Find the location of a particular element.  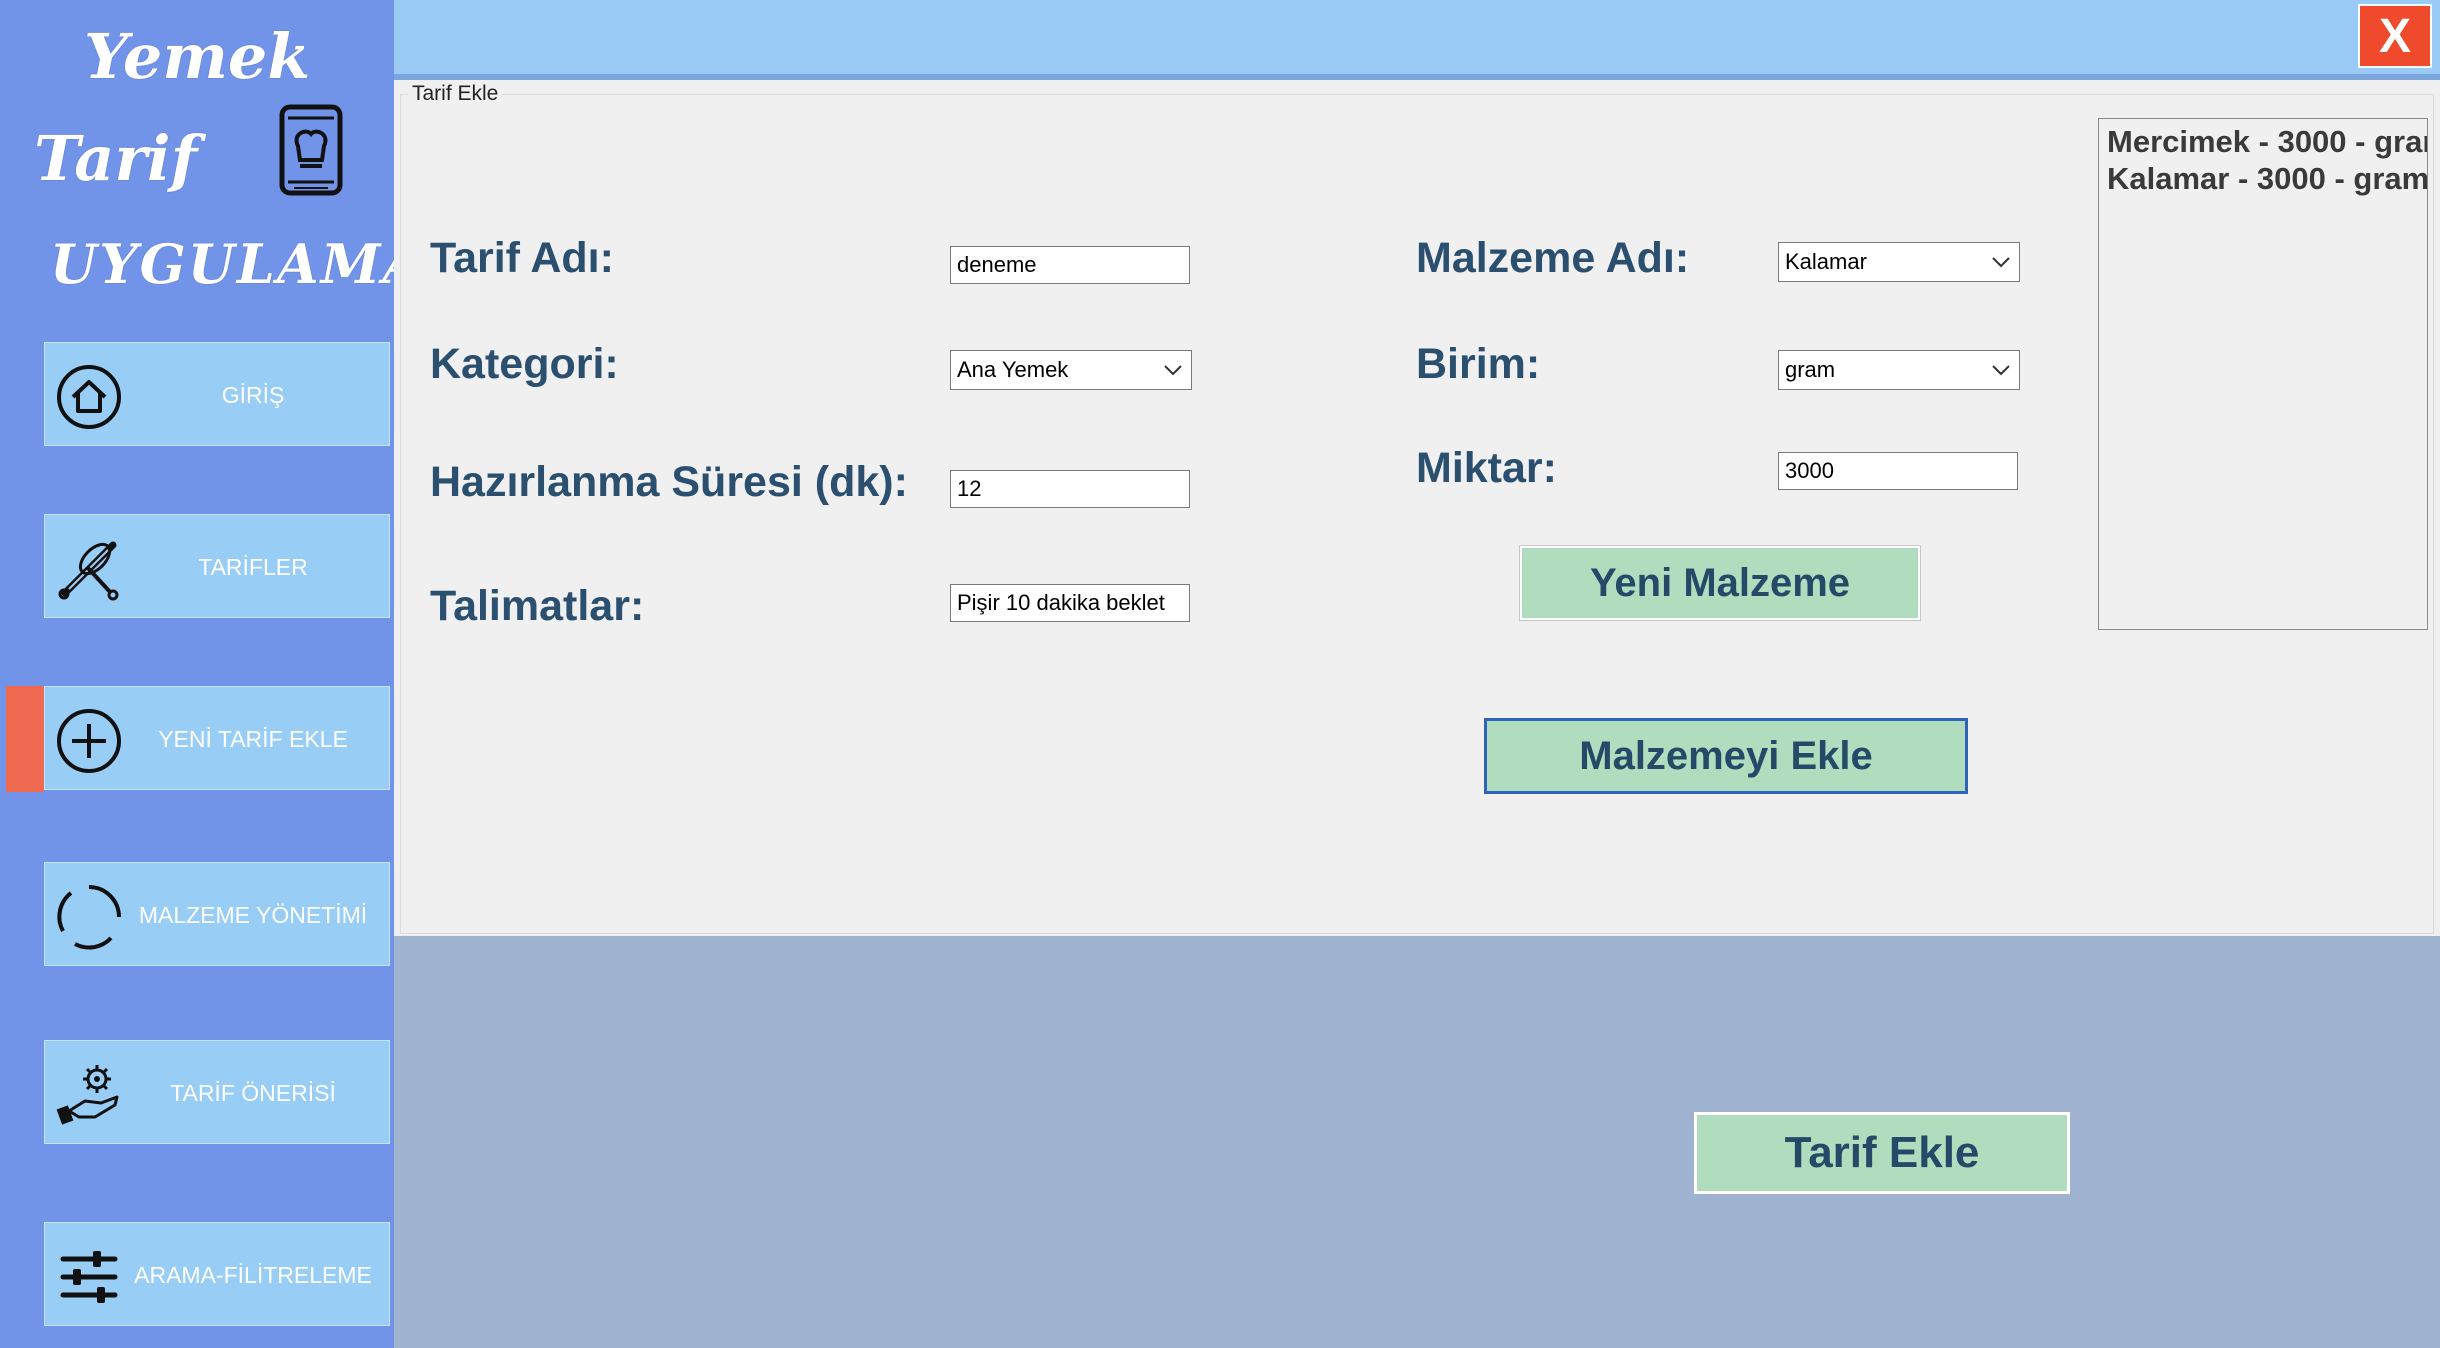

nav-item-tarif-onerisi: TARİF ÖNERİSİ is located at coordinates (217, 1092).